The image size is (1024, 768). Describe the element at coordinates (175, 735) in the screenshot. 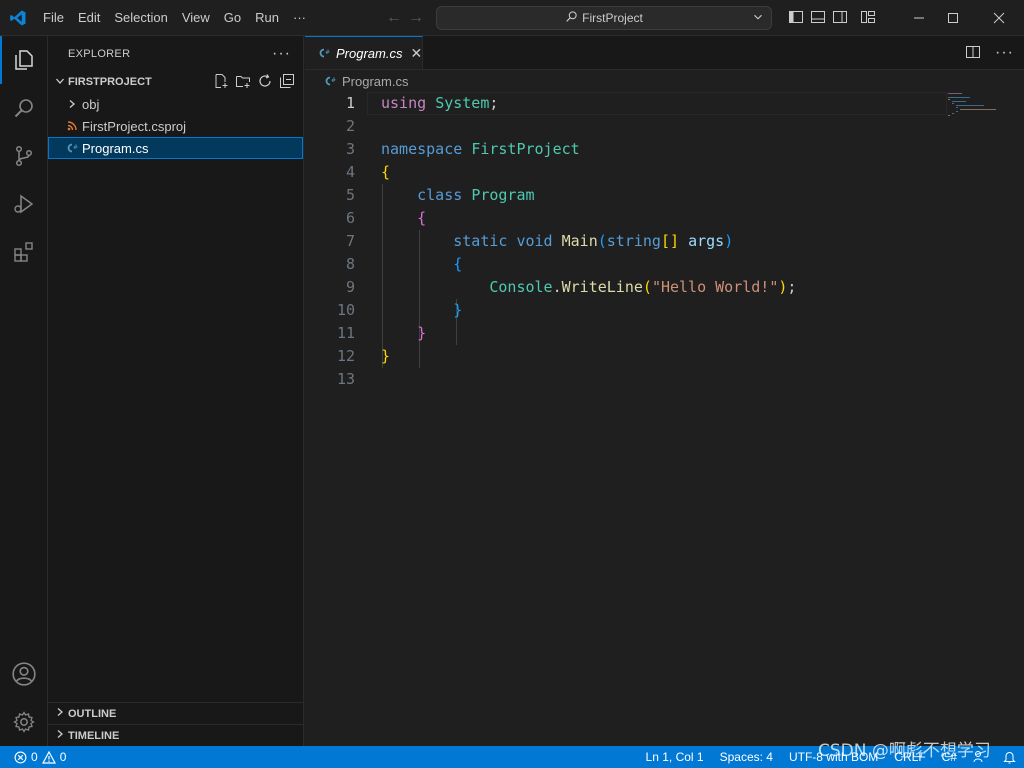

I see `timeline-section-header: TIMELINE` at that location.